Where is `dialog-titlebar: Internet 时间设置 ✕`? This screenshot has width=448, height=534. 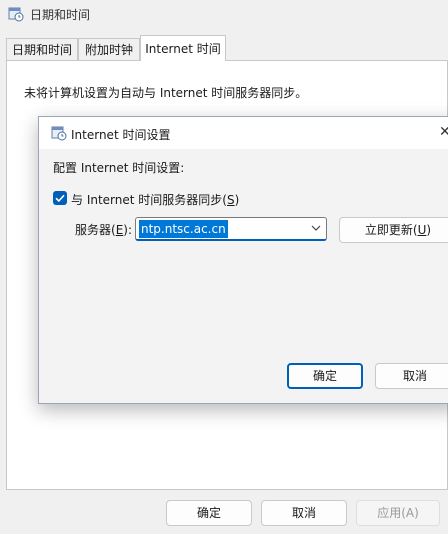
dialog-titlebar: Internet 时间设置 ✕ is located at coordinates (243, 133).